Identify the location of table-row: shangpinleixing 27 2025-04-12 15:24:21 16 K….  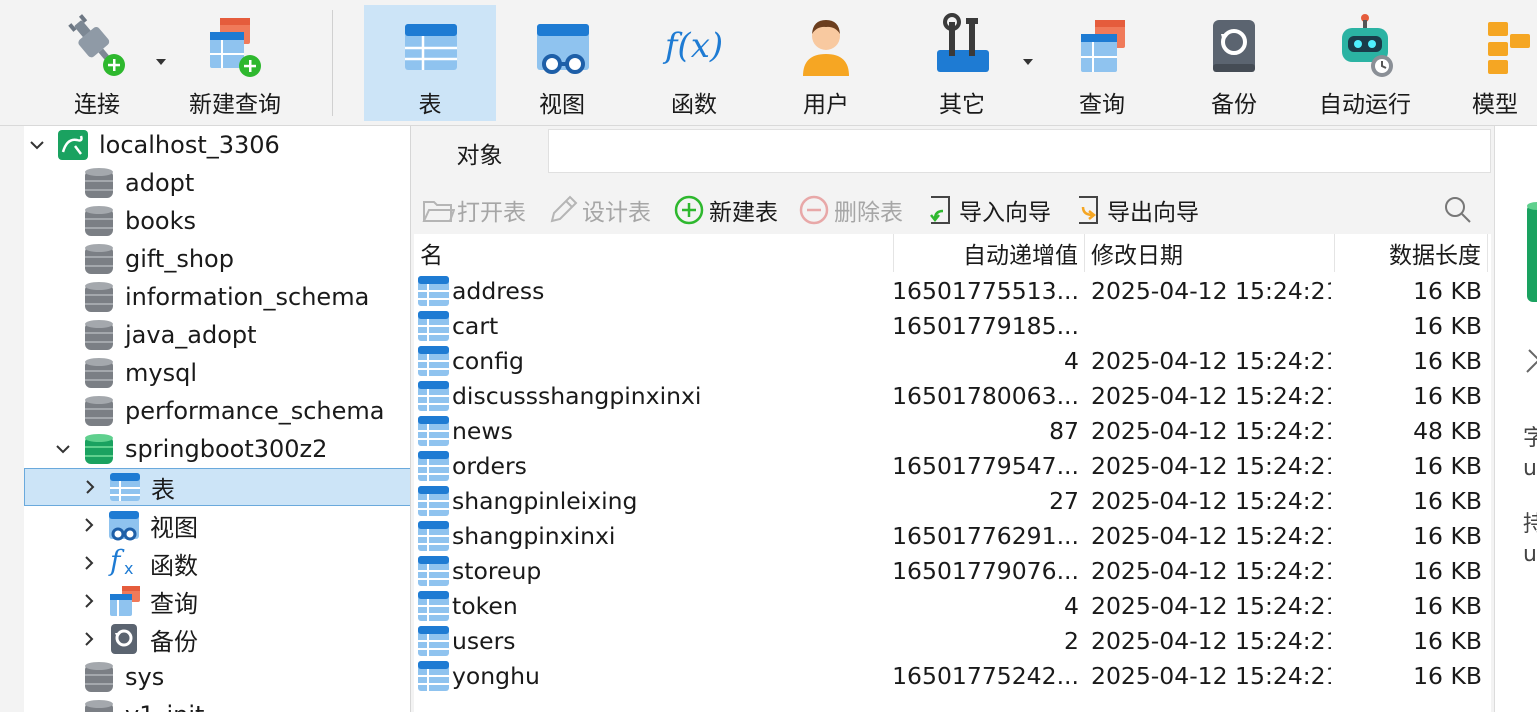
(952, 500).